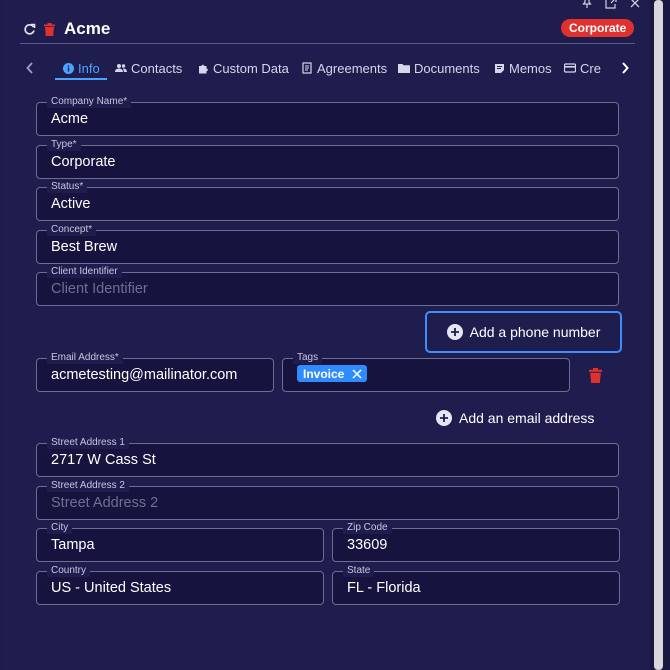 This screenshot has width=670, height=670. Describe the element at coordinates (384, 588) in the screenshot. I see `state-value: FL - Florida` at that location.